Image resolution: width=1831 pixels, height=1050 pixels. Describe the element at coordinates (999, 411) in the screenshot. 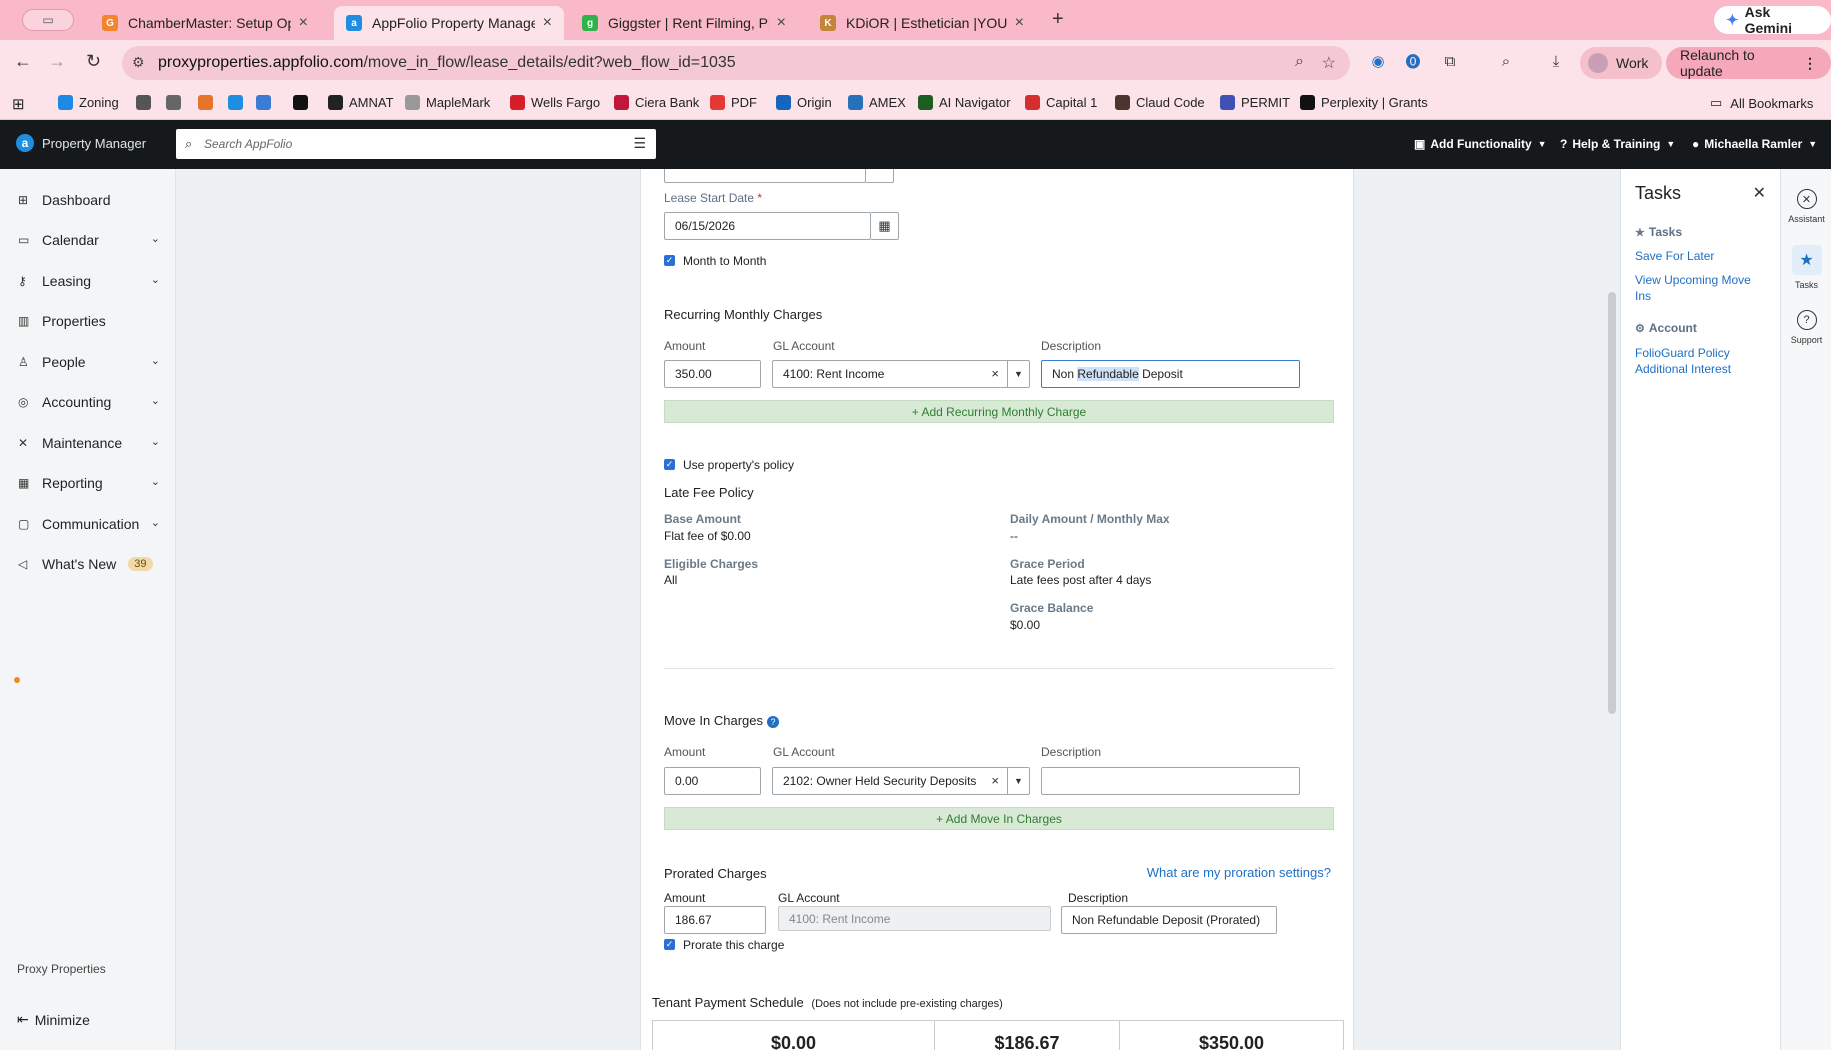

I see `add-recurring-charge-button: + Add Recurring Monthly Charge` at that location.